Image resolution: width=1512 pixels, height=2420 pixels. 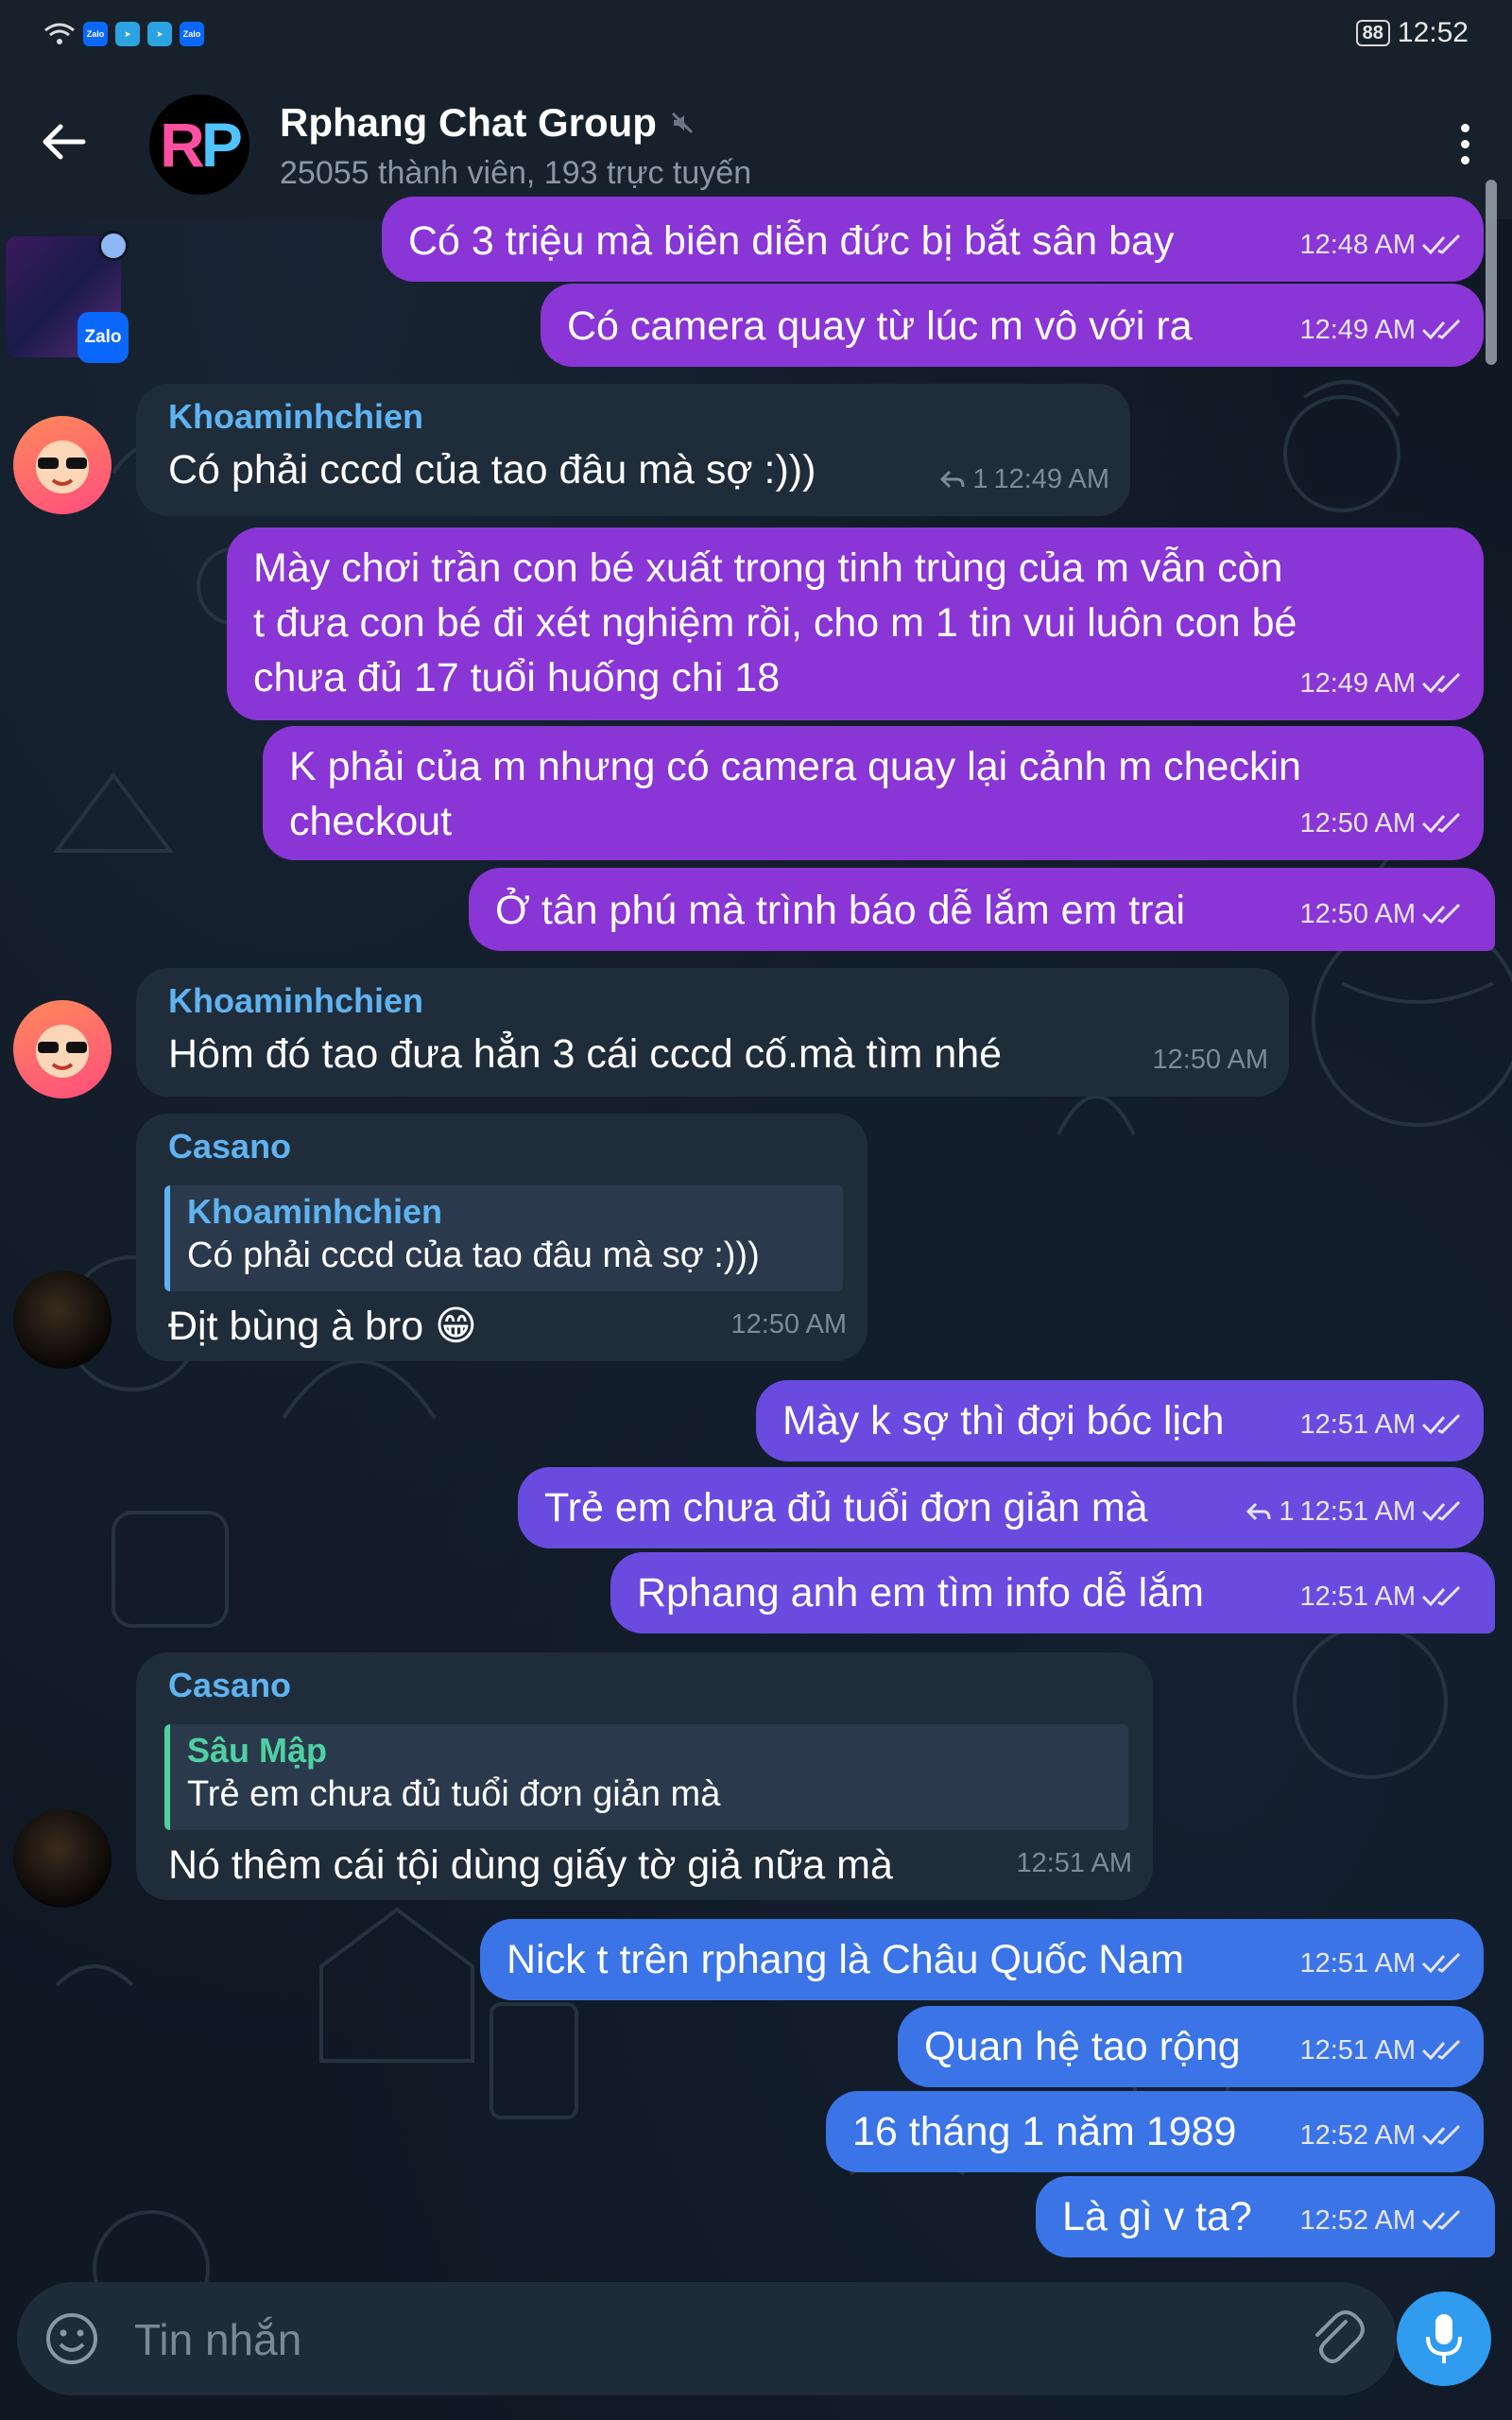 I want to click on message-text: Quan hệ tao rộng, so click(x=1082, y=2047).